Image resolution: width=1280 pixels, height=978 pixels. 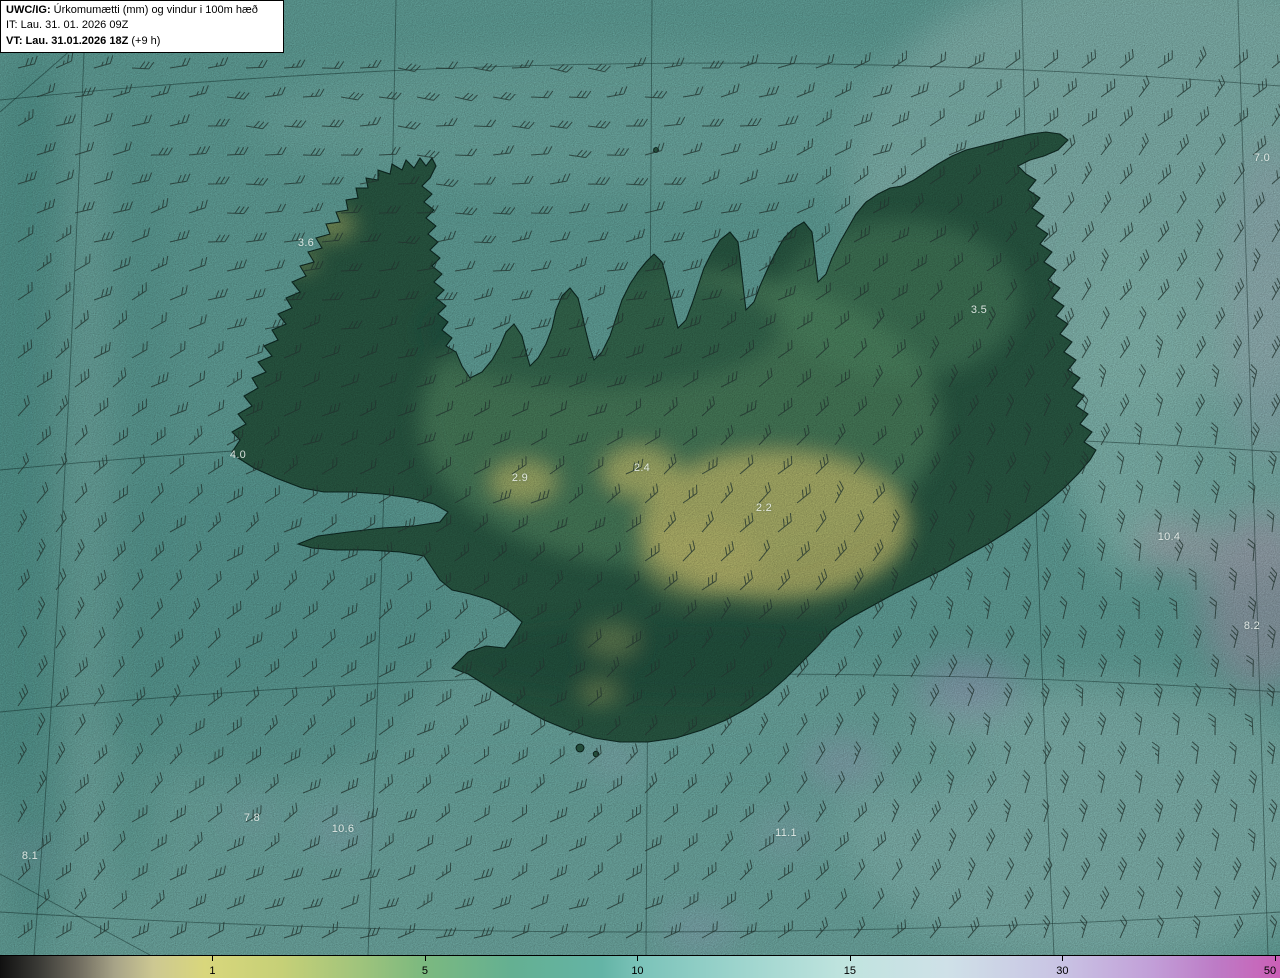 What do you see at coordinates (67, 25) in the screenshot?
I see `init-time-line: IT: Lau. 31. 01. 2026 09Z` at bounding box center [67, 25].